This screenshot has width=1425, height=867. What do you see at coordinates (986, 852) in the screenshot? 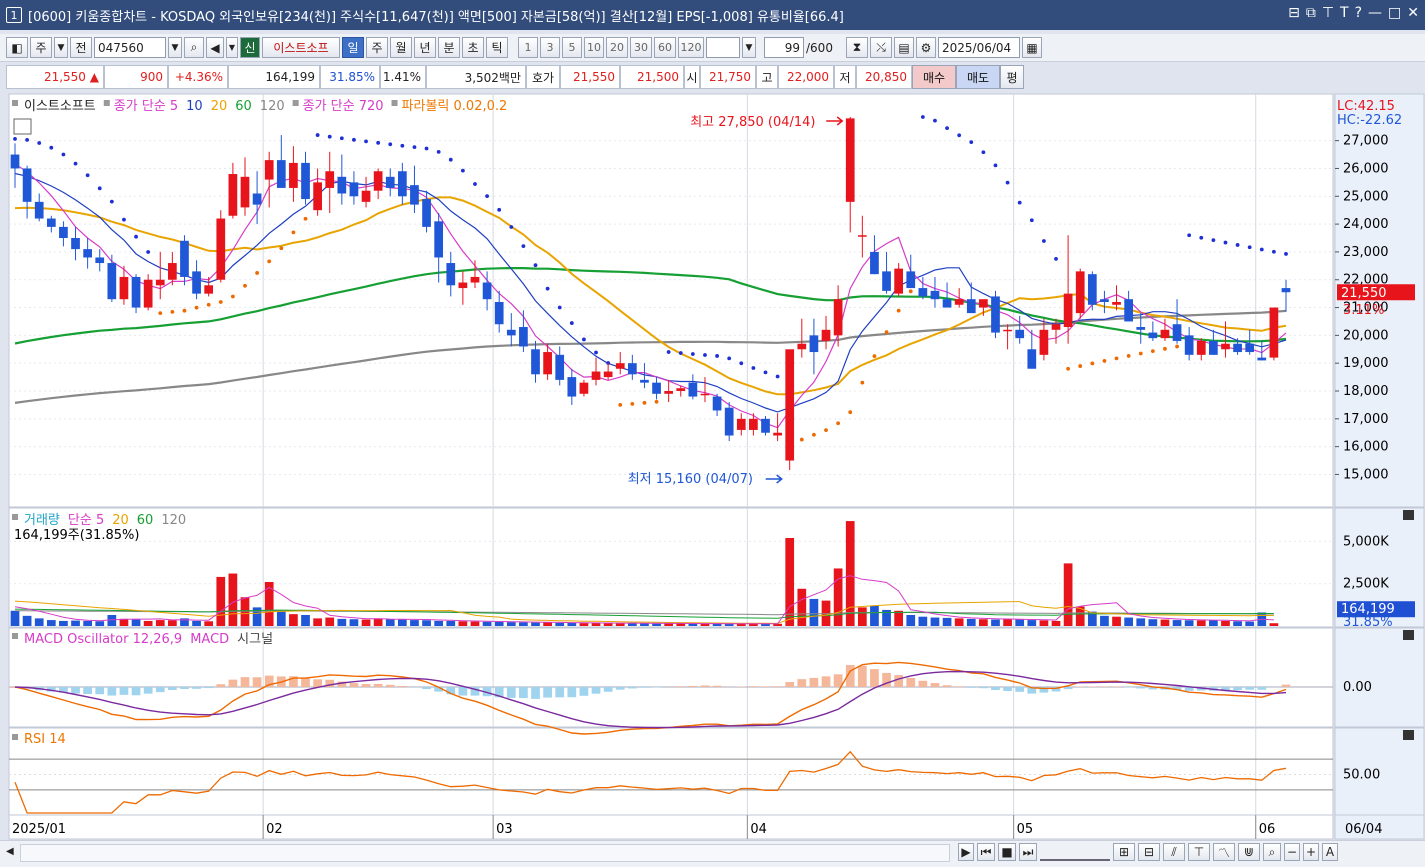
I see `first-page-icon: ⏮` at bounding box center [986, 852].